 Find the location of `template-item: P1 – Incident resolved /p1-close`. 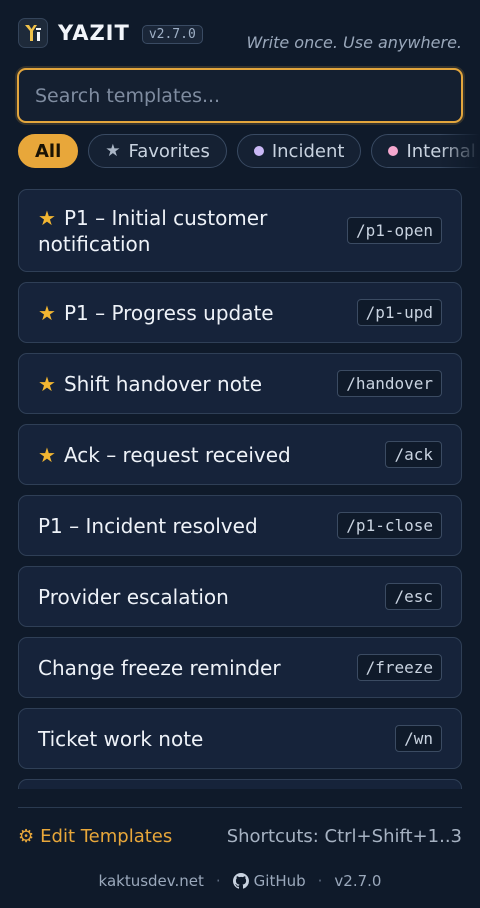

template-item: P1 – Incident resolved /p1-close is located at coordinates (240, 525).